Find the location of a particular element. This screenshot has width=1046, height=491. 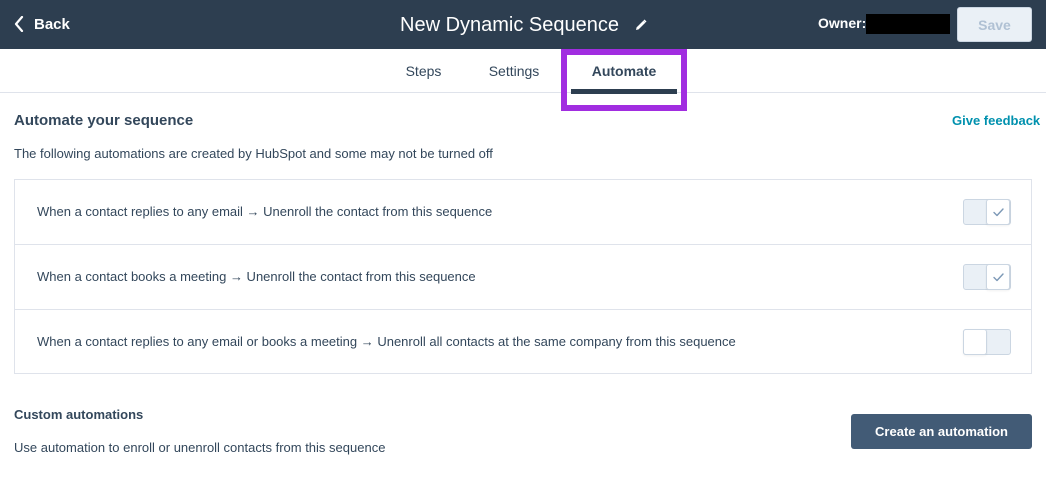

back-label: Back is located at coordinates (52, 24).